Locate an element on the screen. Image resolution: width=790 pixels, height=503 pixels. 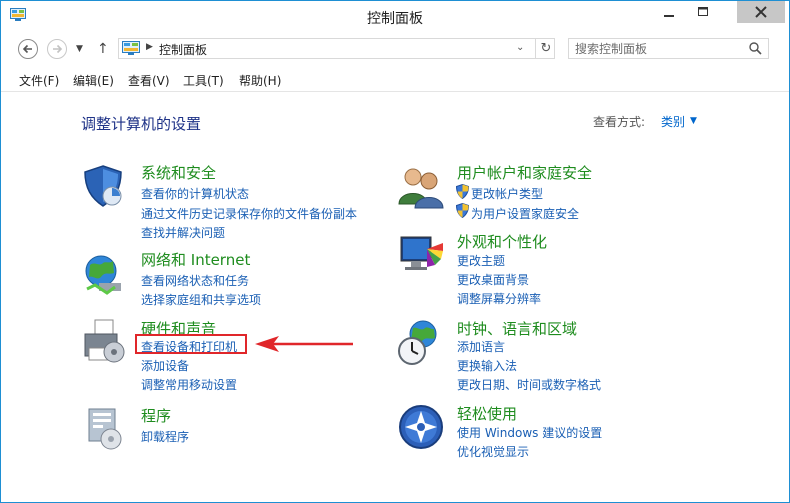
title-bar: 控制面板 is located at coordinates (395, 16).